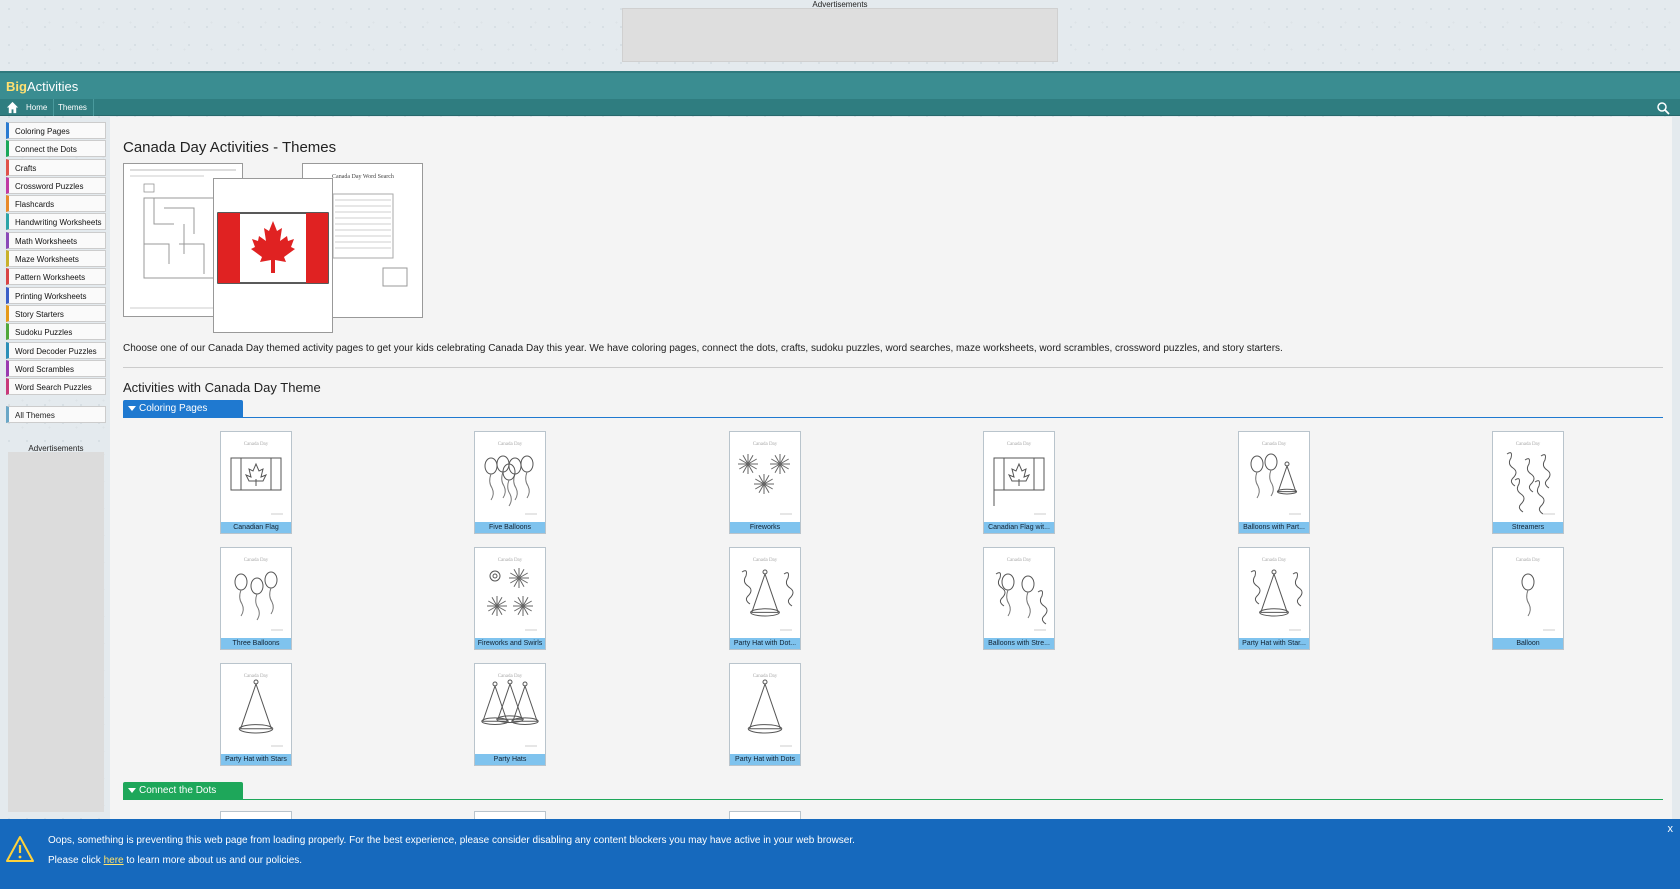  I want to click on divider, so click(893, 367).